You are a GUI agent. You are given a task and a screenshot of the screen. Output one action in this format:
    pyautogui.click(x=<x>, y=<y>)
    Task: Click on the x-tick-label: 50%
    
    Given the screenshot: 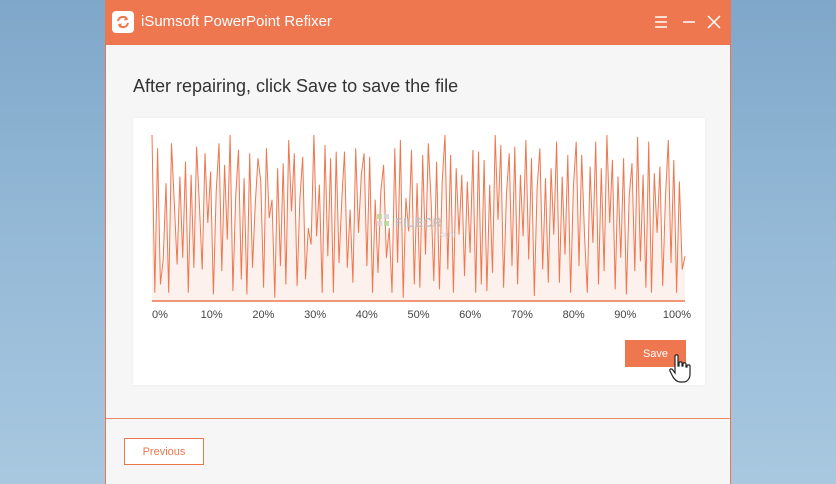 What is the action you would take?
    pyautogui.click(x=418, y=315)
    